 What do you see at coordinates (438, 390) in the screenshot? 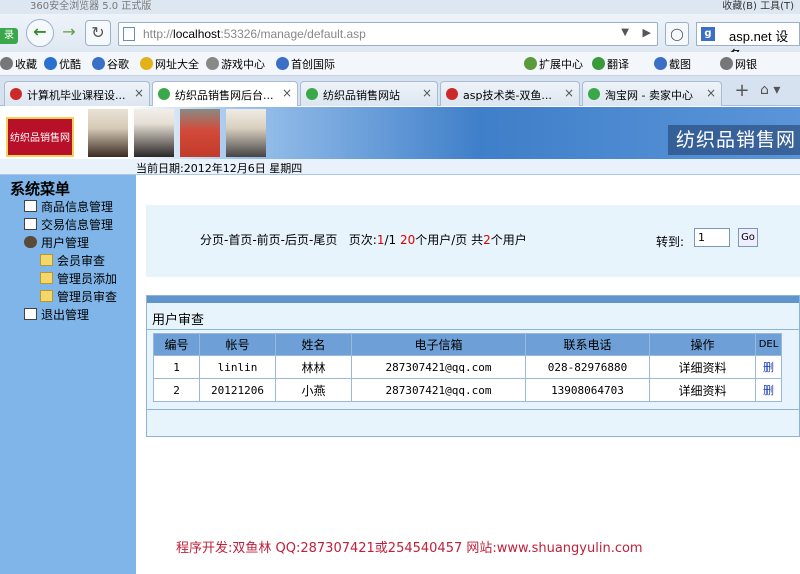
I see `table-cell: 287307421@qq.com` at bounding box center [438, 390].